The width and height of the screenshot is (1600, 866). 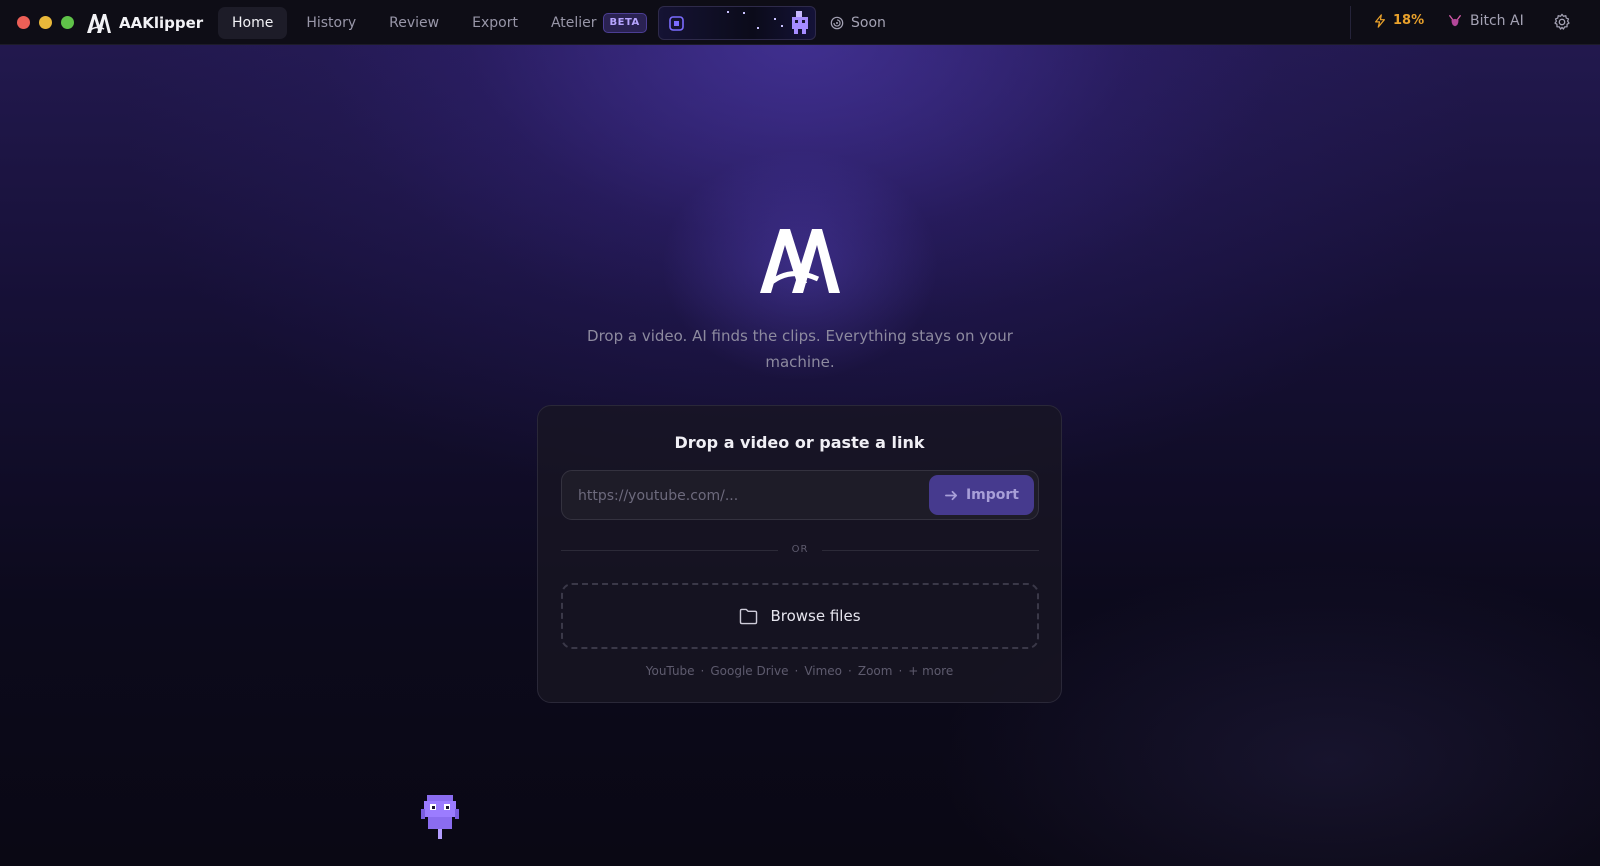 I want to click on or-divider: OR, so click(x=800, y=551).